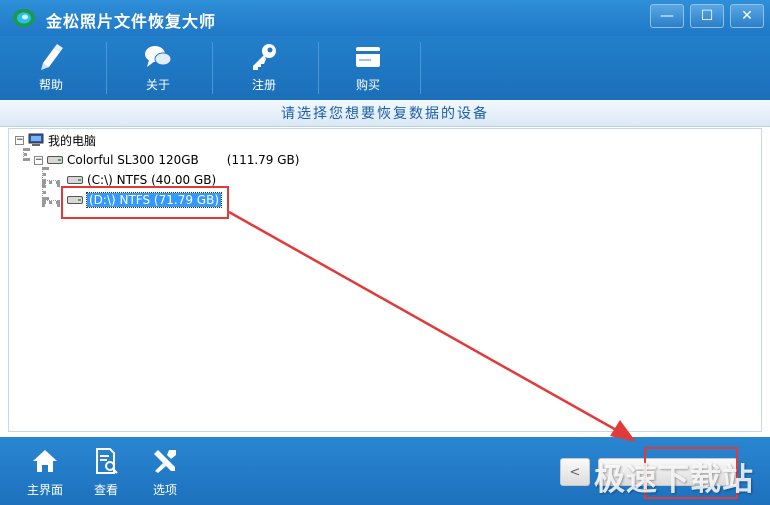  I want to click on tree-node-disk: − Colorful SL300 120GB (111.79 GB), so click(166, 160).